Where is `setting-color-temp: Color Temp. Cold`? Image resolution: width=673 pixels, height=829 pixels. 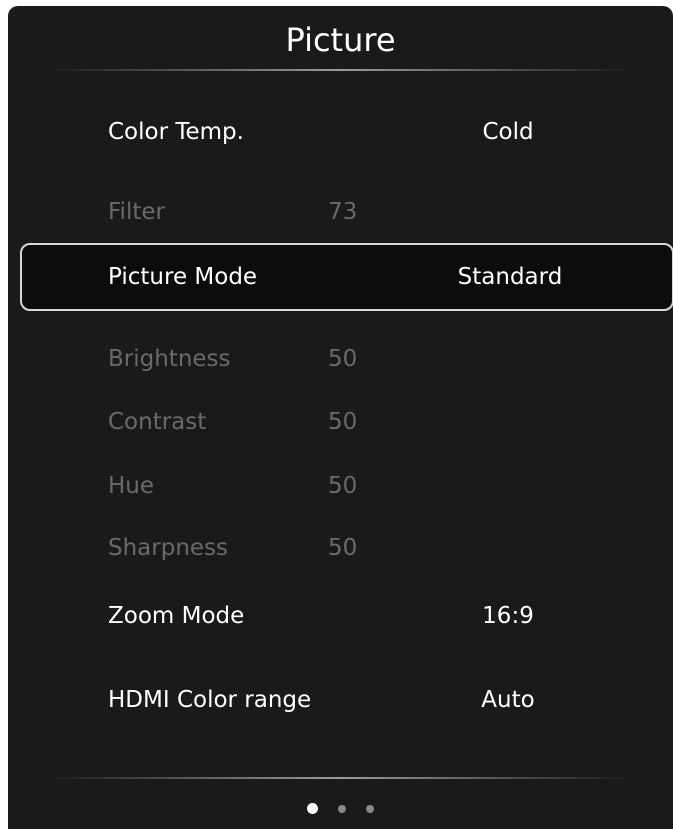 setting-color-temp: Color Temp. Cold is located at coordinates (340, 132).